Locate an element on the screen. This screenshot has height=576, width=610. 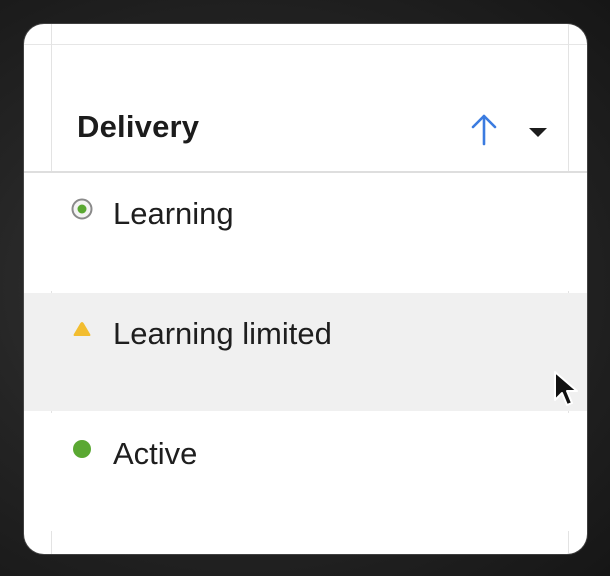
sort-ascending-icon is located at coordinates (484, 130).